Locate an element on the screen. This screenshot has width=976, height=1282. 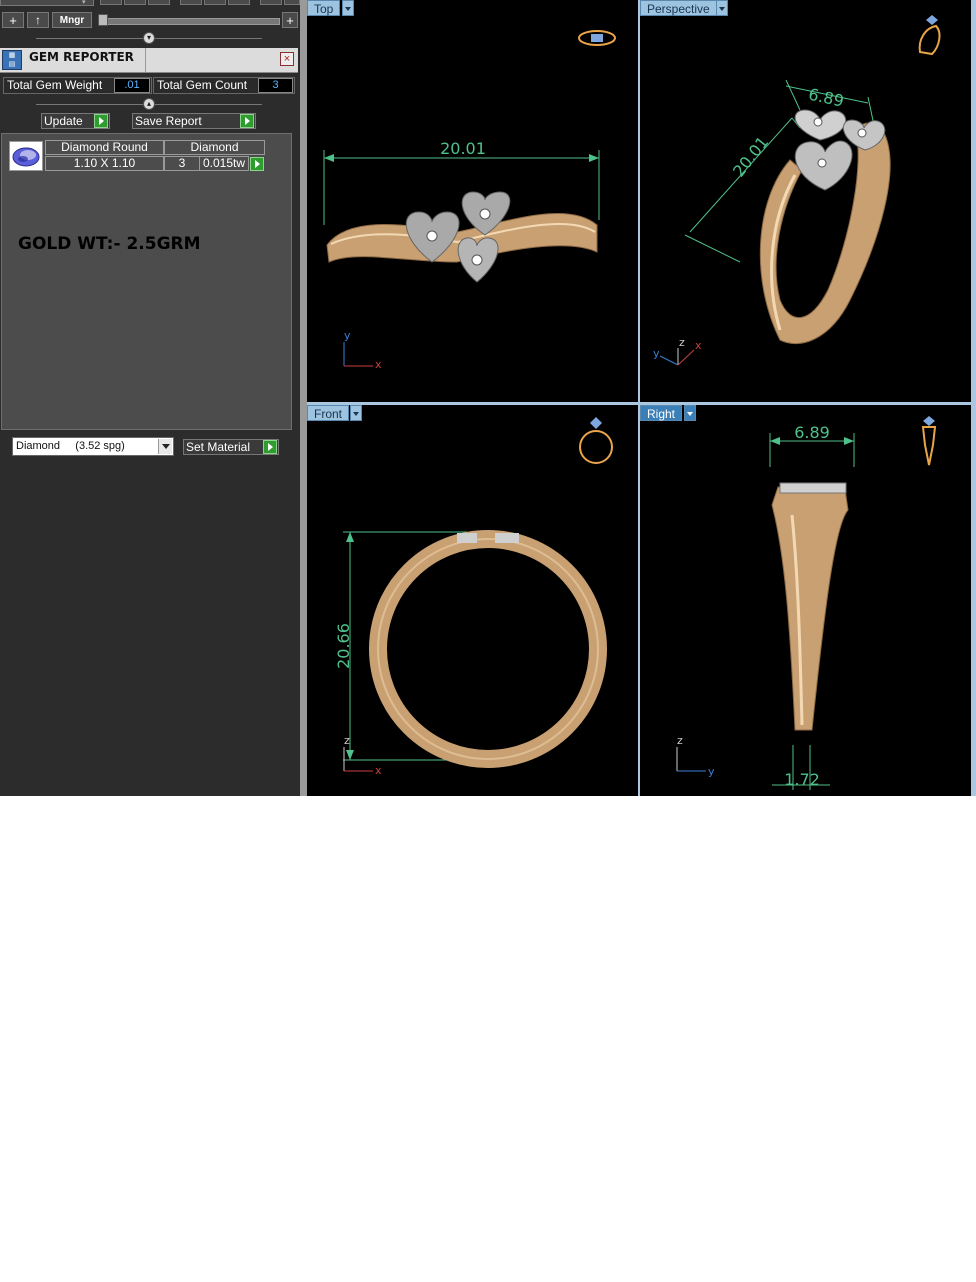
total-gem-count-text: Total Gem Count is located at coordinates (202, 85).